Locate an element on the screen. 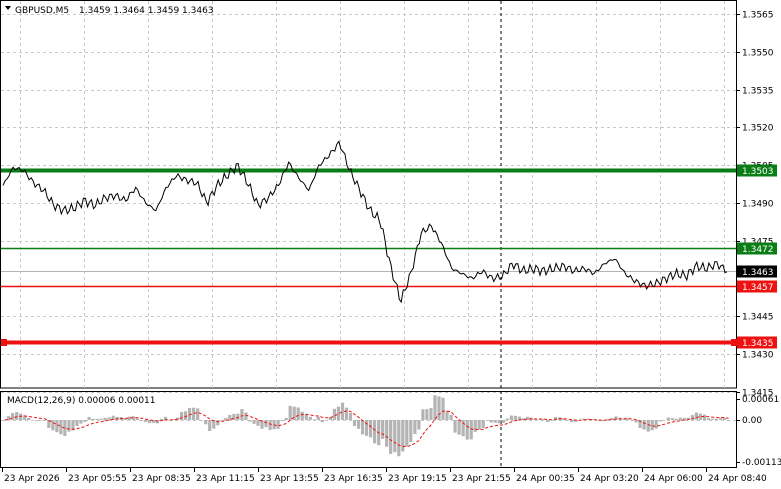 Image resolution: width=781 pixels, height=489 pixels. price-tick-label: 1.3430 is located at coordinates (758, 356).